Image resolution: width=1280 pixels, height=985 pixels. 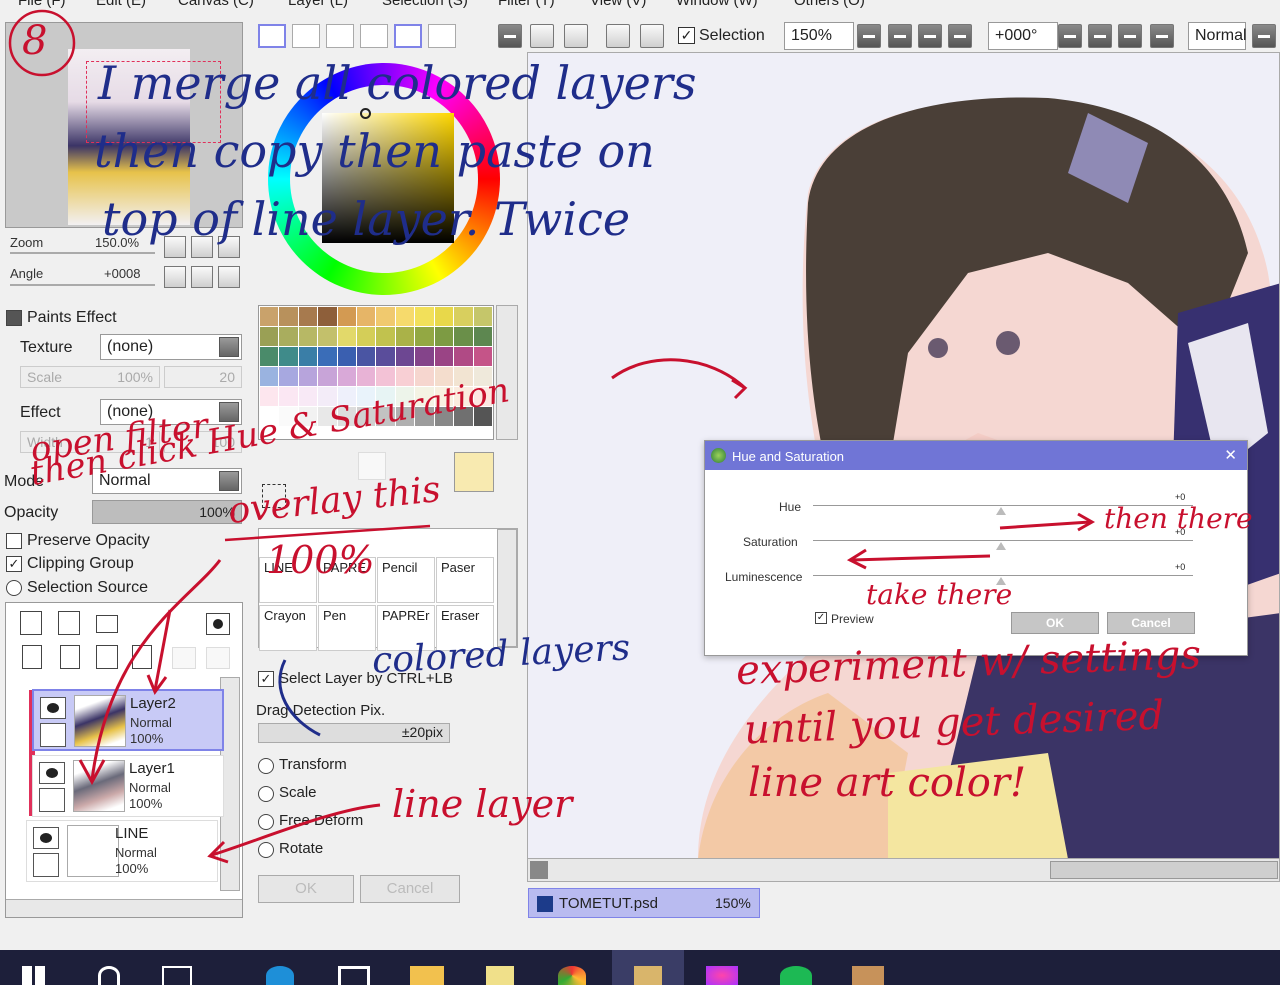 What do you see at coordinates (1151, 623) in the screenshot?
I see `cancel-button: Cancel` at bounding box center [1151, 623].